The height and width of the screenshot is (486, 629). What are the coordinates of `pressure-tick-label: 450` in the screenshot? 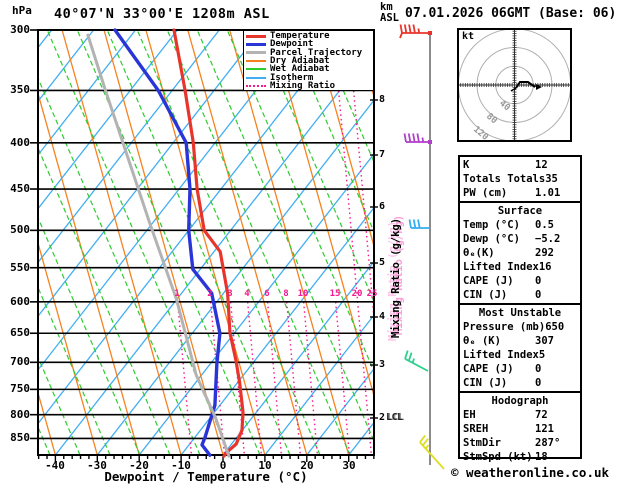 It's located at (20, 188).